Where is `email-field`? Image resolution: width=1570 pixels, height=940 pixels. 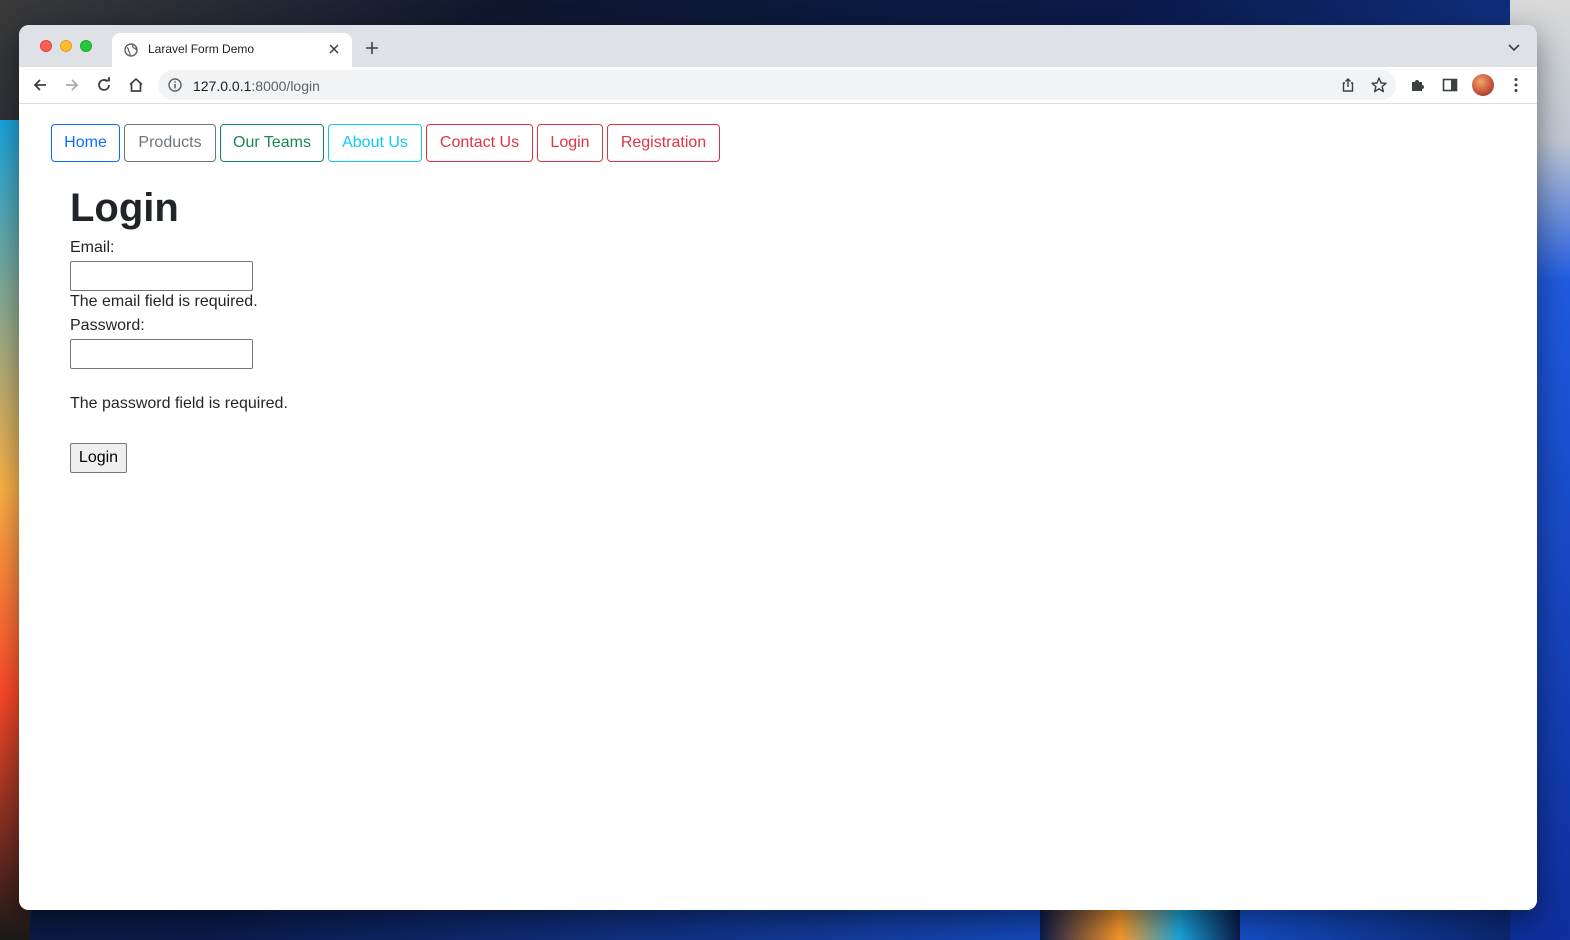 email-field is located at coordinates (161, 276).